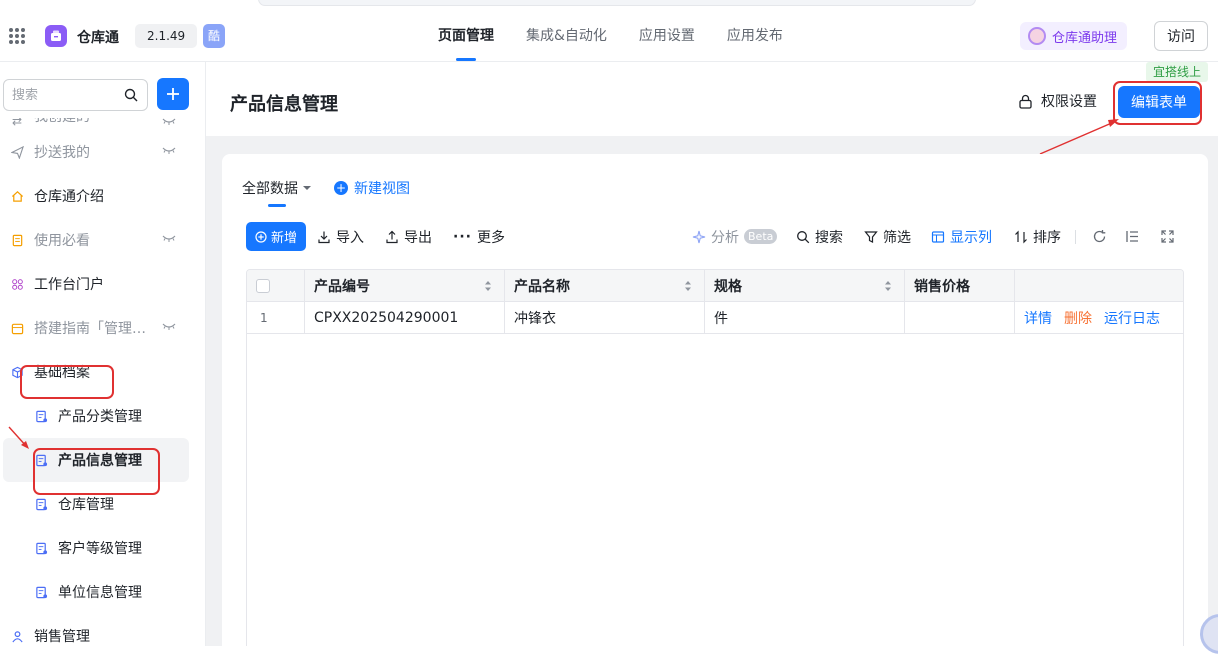 Image resolution: width=1218 pixels, height=654 pixels. I want to click on export-button: 导出, so click(408, 236).